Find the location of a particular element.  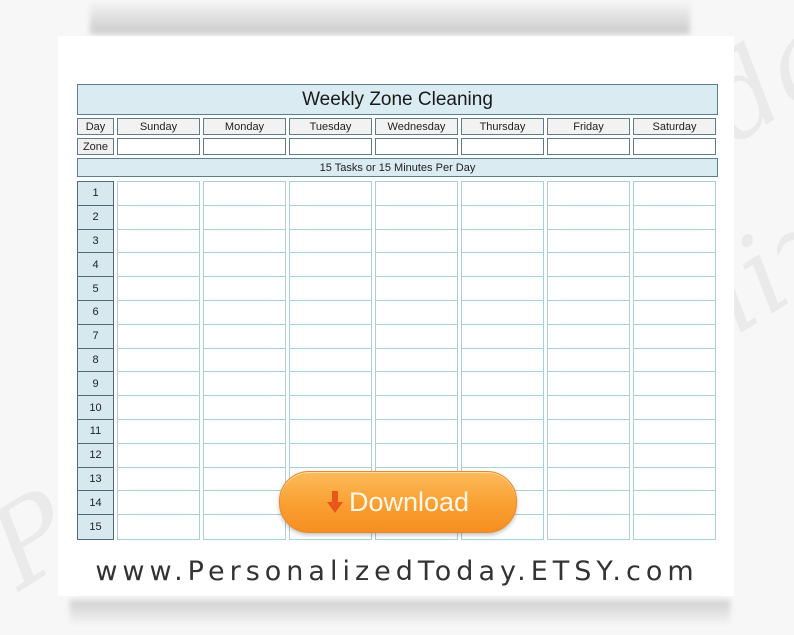

download-button: Download is located at coordinates (398, 502).